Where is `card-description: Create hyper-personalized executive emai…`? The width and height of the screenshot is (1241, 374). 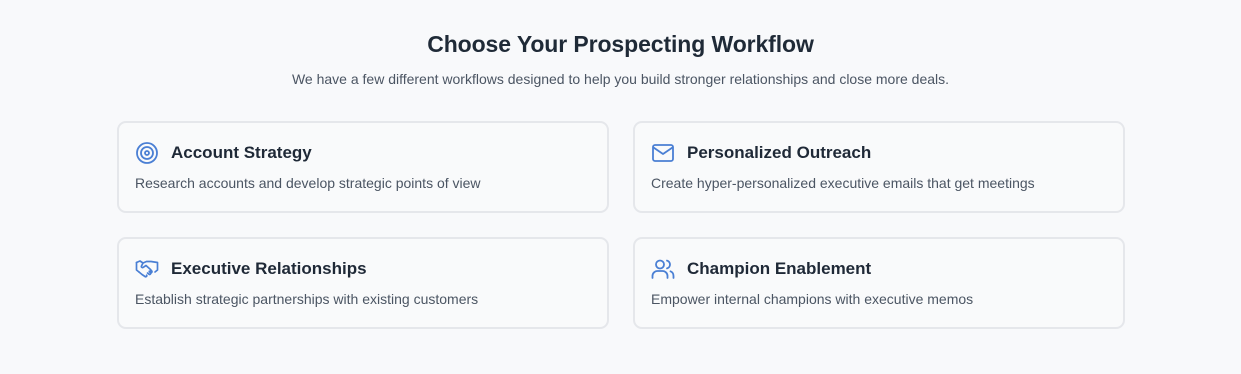
card-description: Create hyper-personalized executive emai… is located at coordinates (843, 183).